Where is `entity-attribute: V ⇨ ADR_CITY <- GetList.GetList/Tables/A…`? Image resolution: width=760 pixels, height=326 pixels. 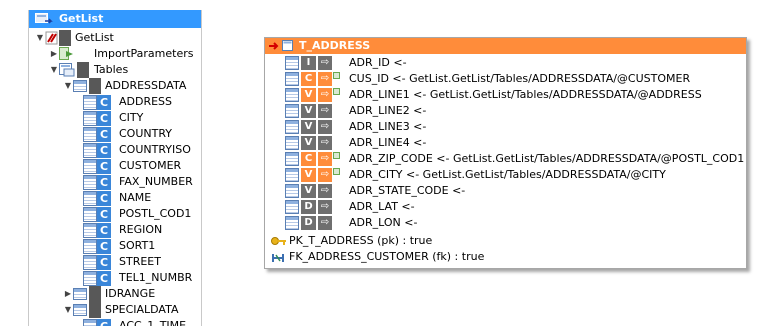
entity-attribute: V ⇨ ADR_CITY <- GetList.GetList/Tables/A… is located at coordinates (505, 175).